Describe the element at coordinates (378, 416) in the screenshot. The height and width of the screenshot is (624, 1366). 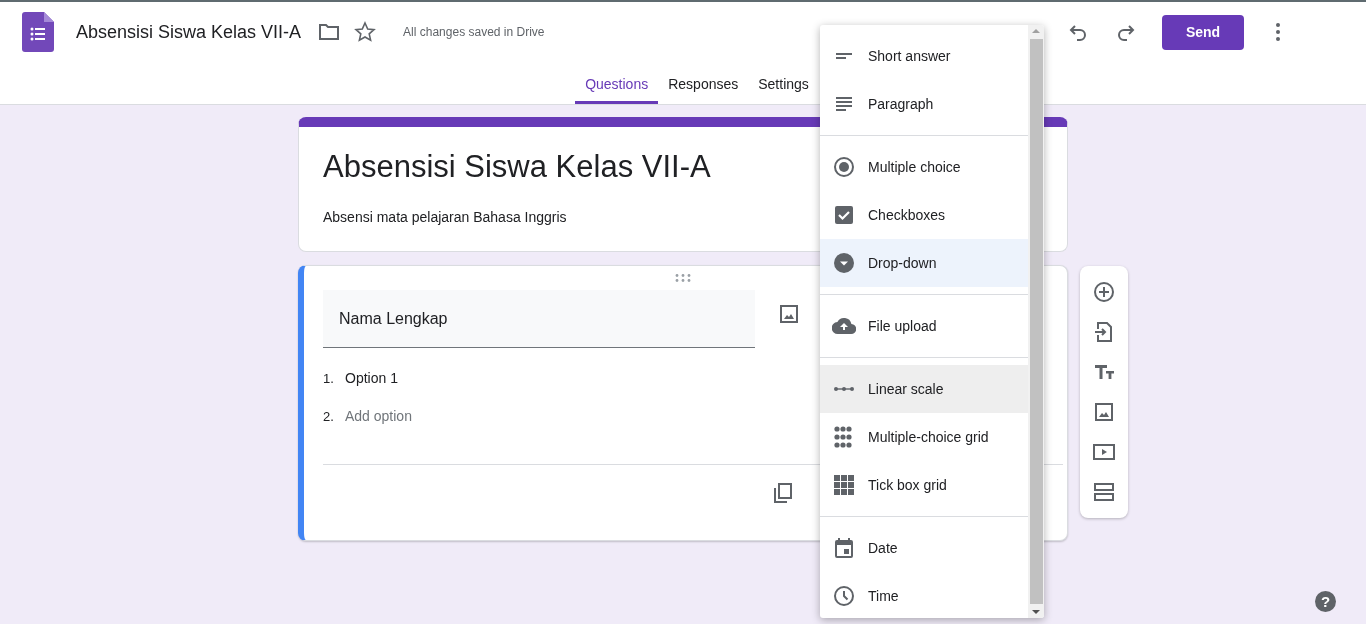
I see `add-option-link: Add option` at that location.